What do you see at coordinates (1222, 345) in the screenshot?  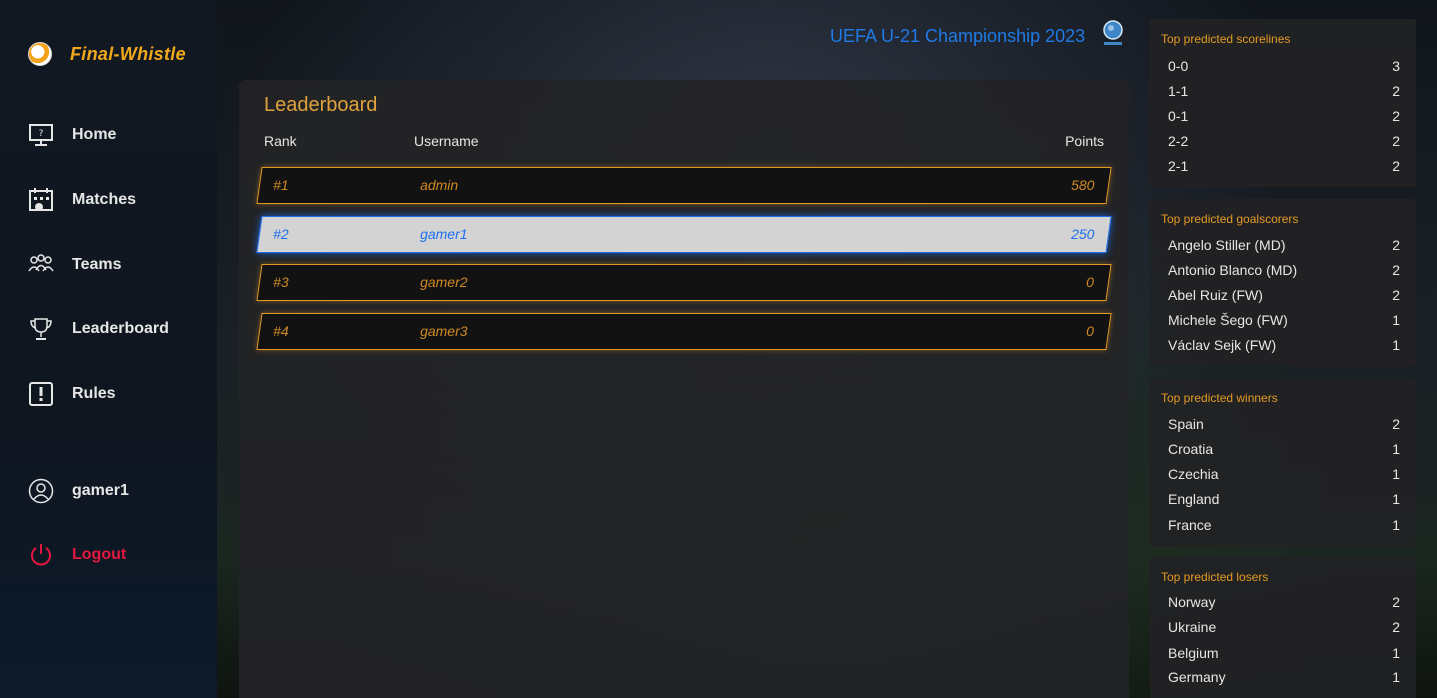 I see `stat-label: Václav Sejk (FW)` at bounding box center [1222, 345].